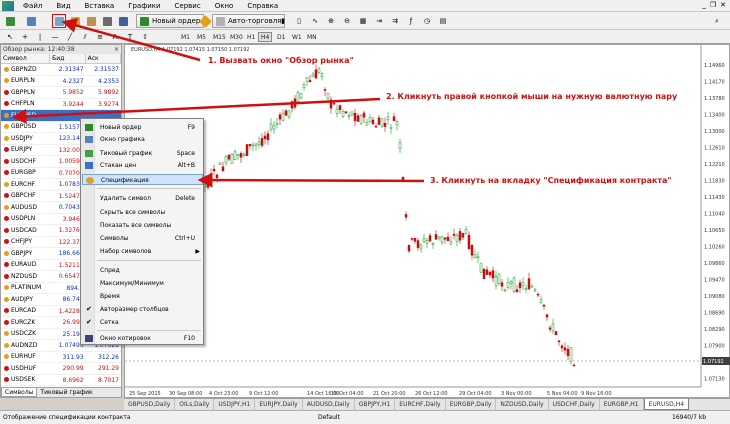 This screenshot has width=730, height=424. I want to click on menu-item-delete-symbol: Удалить символ Delete, so click(142, 198).